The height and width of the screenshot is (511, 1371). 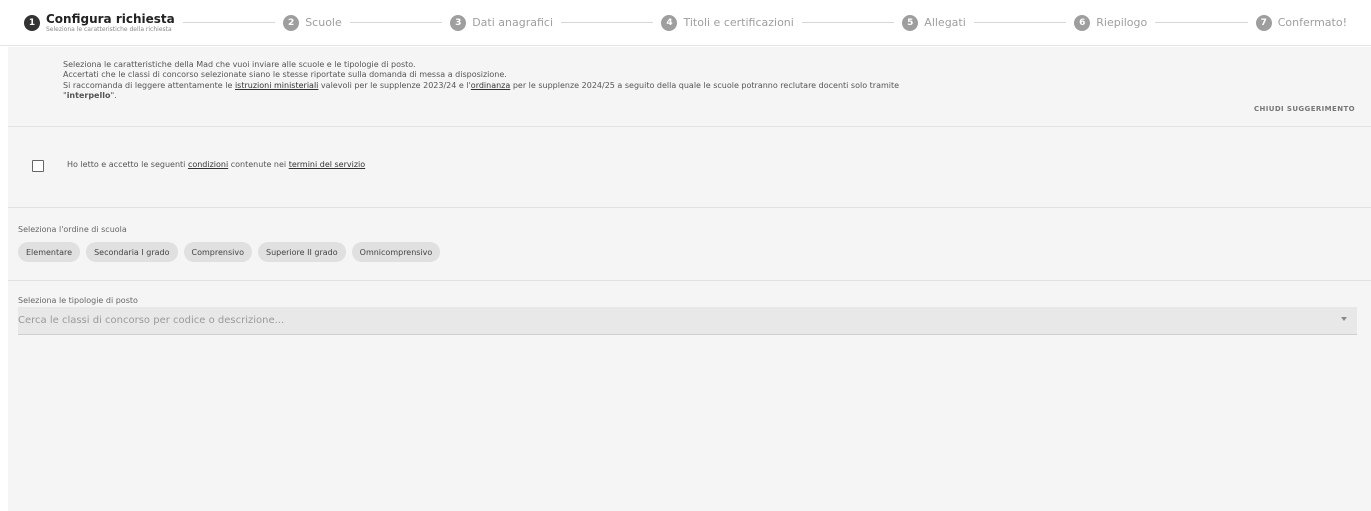 I want to click on post-type-label: Seleziona le tipologie di posto, so click(x=78, y=300).